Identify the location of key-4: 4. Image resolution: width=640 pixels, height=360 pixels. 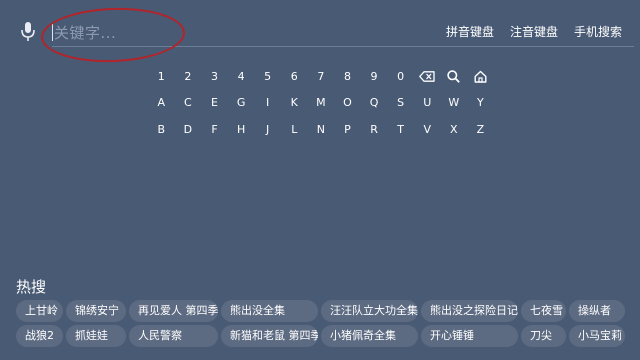
(241, 76).